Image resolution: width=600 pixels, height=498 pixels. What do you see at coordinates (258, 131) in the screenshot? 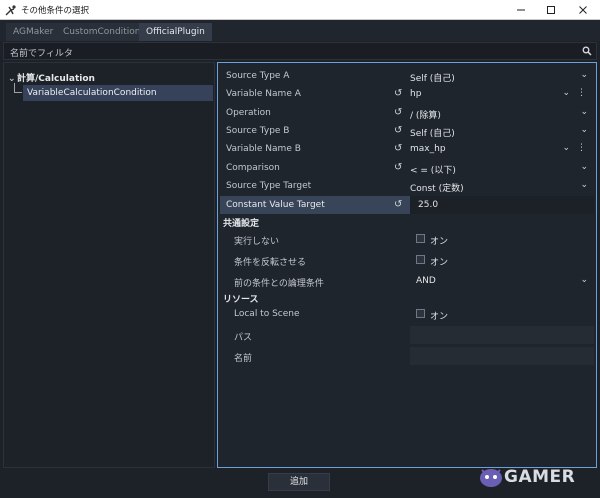
I see `prop-label: Source Type B` at bounding box center [258, 131].